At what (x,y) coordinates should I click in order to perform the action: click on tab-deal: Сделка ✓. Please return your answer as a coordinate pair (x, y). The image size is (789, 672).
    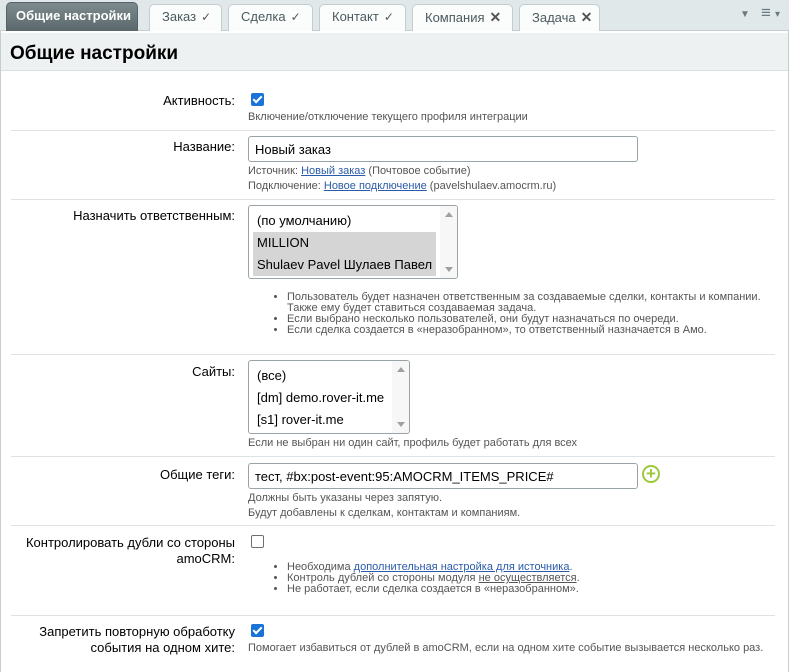
    Looking at the image, I should click on (270, 17).